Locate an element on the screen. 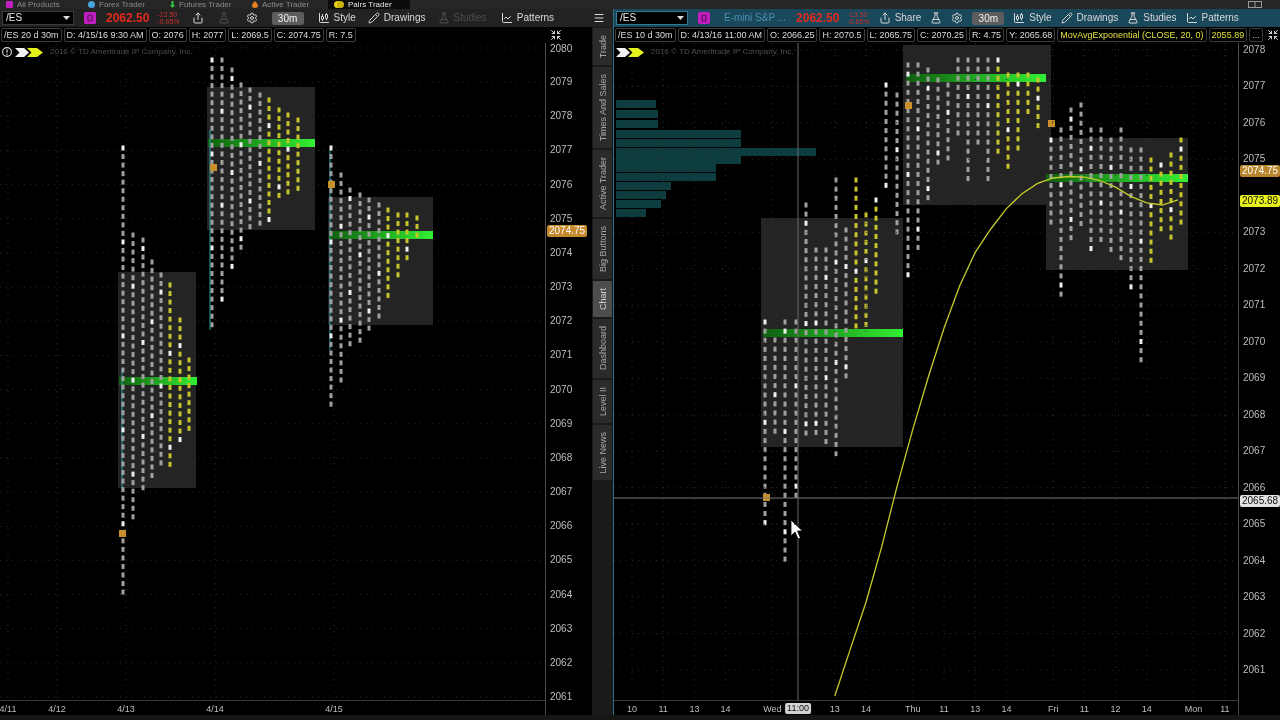 The width and height of the screenshot is (1280, 720). price-marker: 2065.68 is located at coordinates (1260, 501).